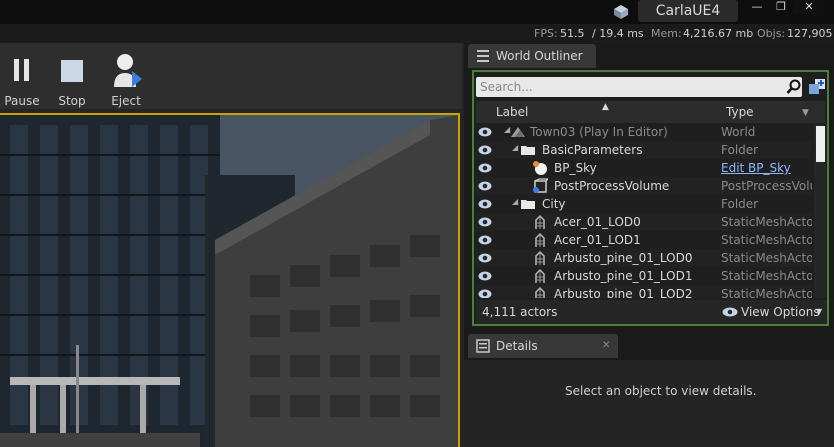 The image size is (834, 447). Describe the element at coordinates (72, 71) in the screenshot. I see `stop-icon` at that location.